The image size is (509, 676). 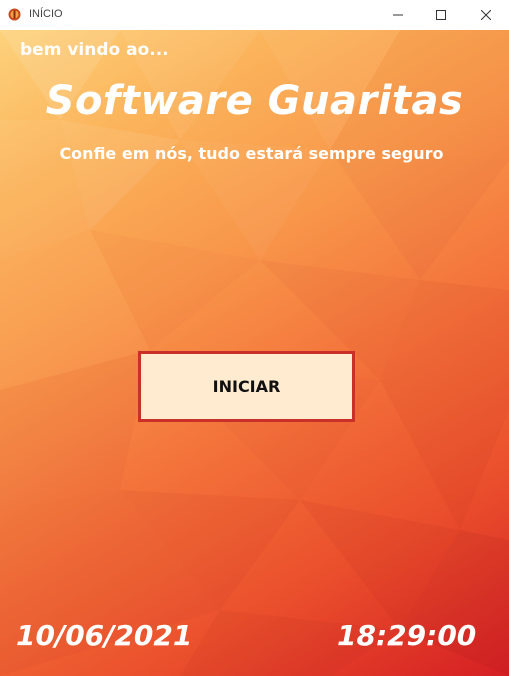 What do you see at coordinates (407, 635) in the screenshot?
I see `current-time: 18:29:00` at bounding box center [407, 635].